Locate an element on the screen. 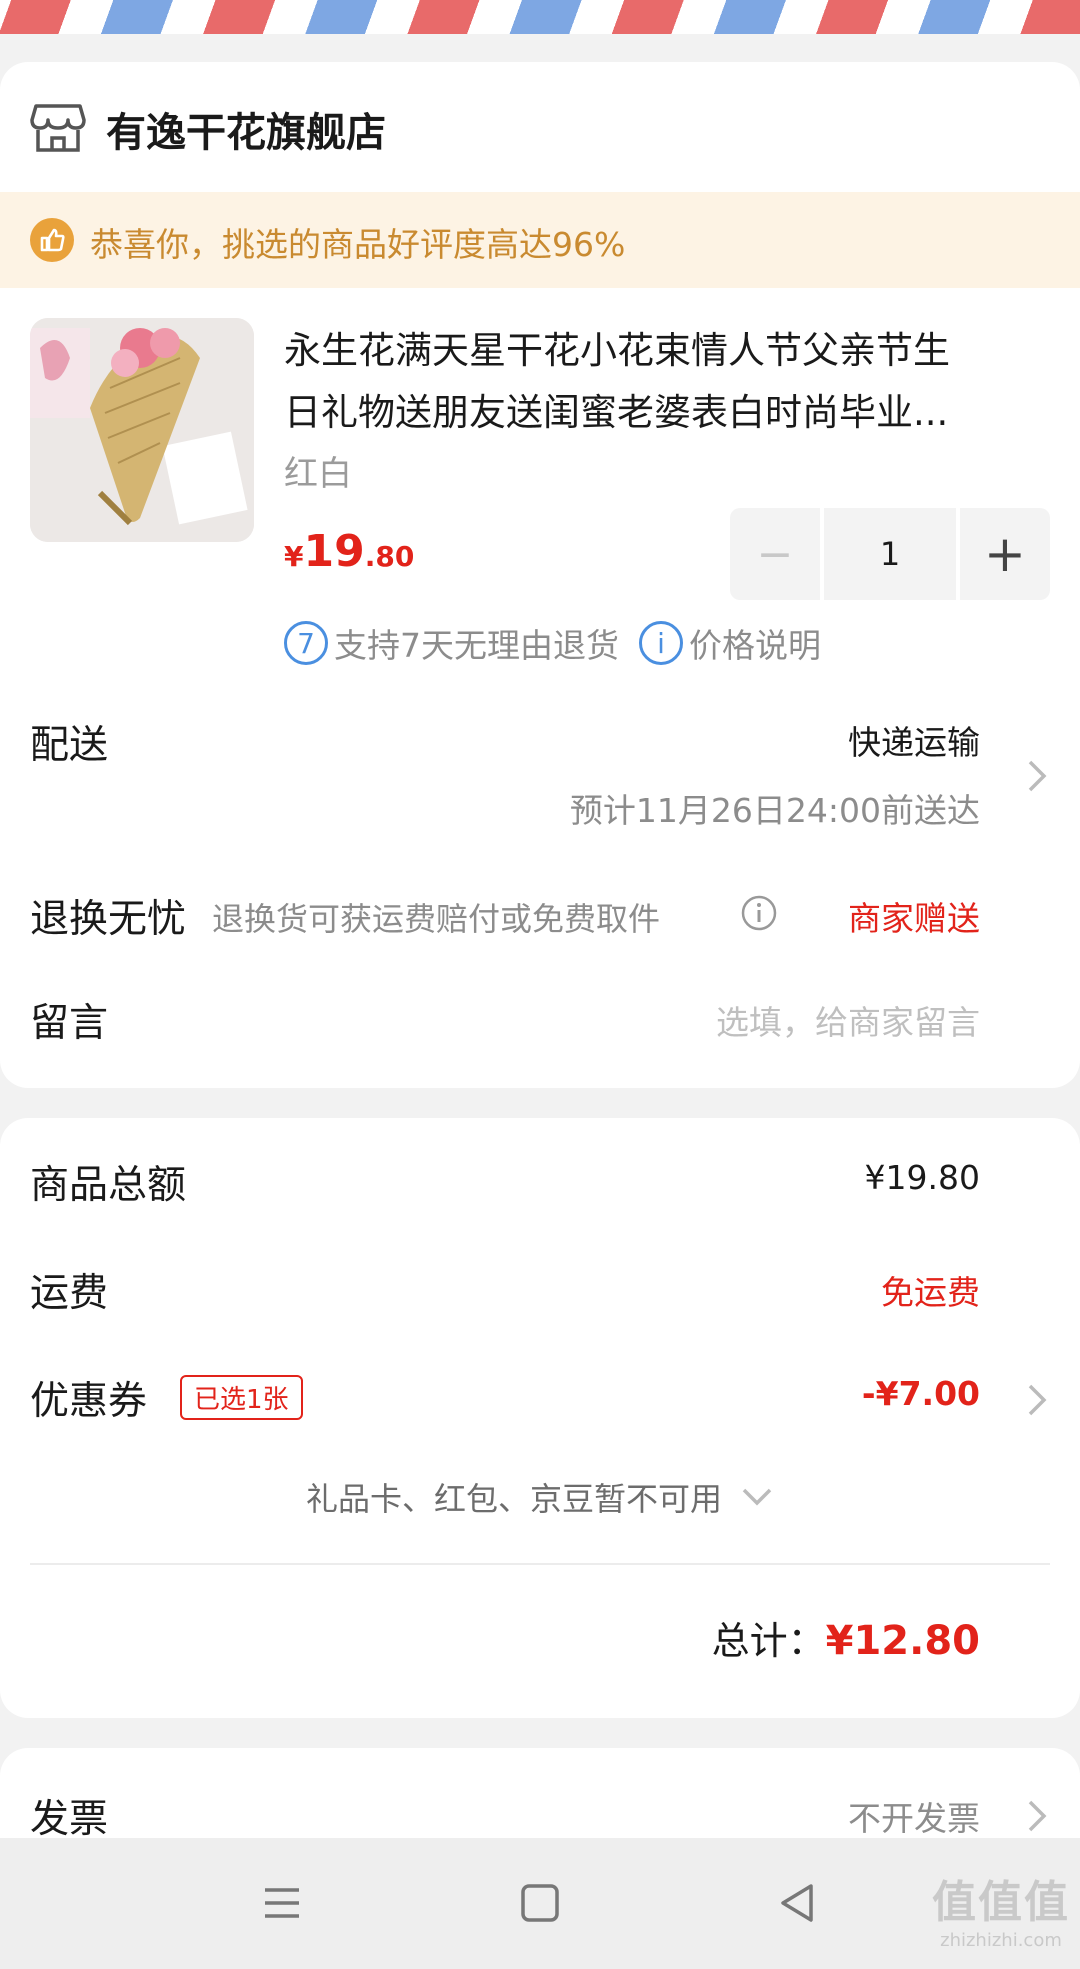 The image size is (1080, 1969). info-icon: i is located at coordinates (661, 643).